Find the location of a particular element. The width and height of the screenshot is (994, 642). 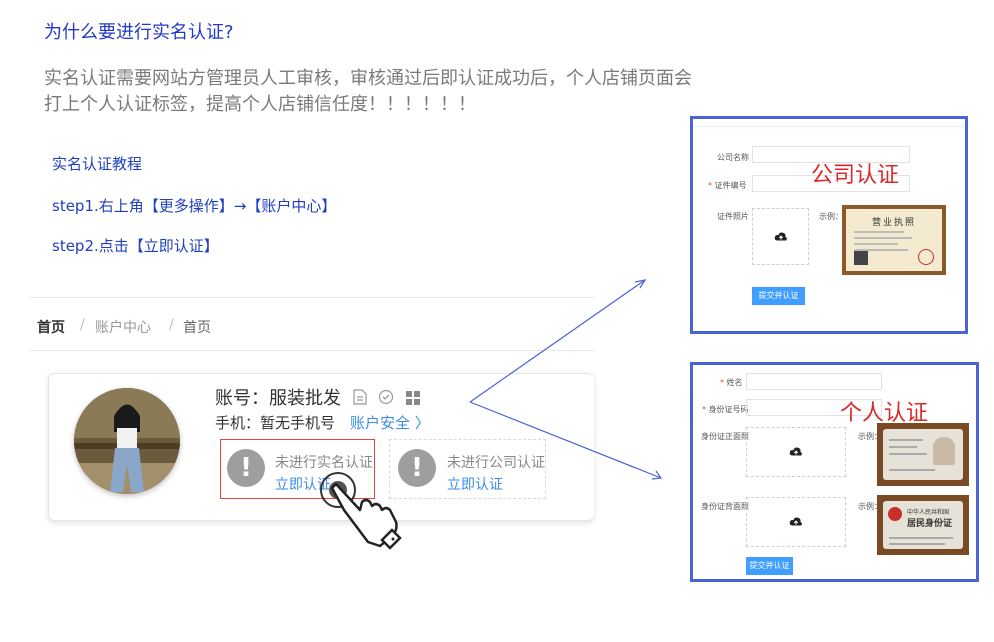

account-name: 账号：服装批发 is located at coordinates (318, 397).